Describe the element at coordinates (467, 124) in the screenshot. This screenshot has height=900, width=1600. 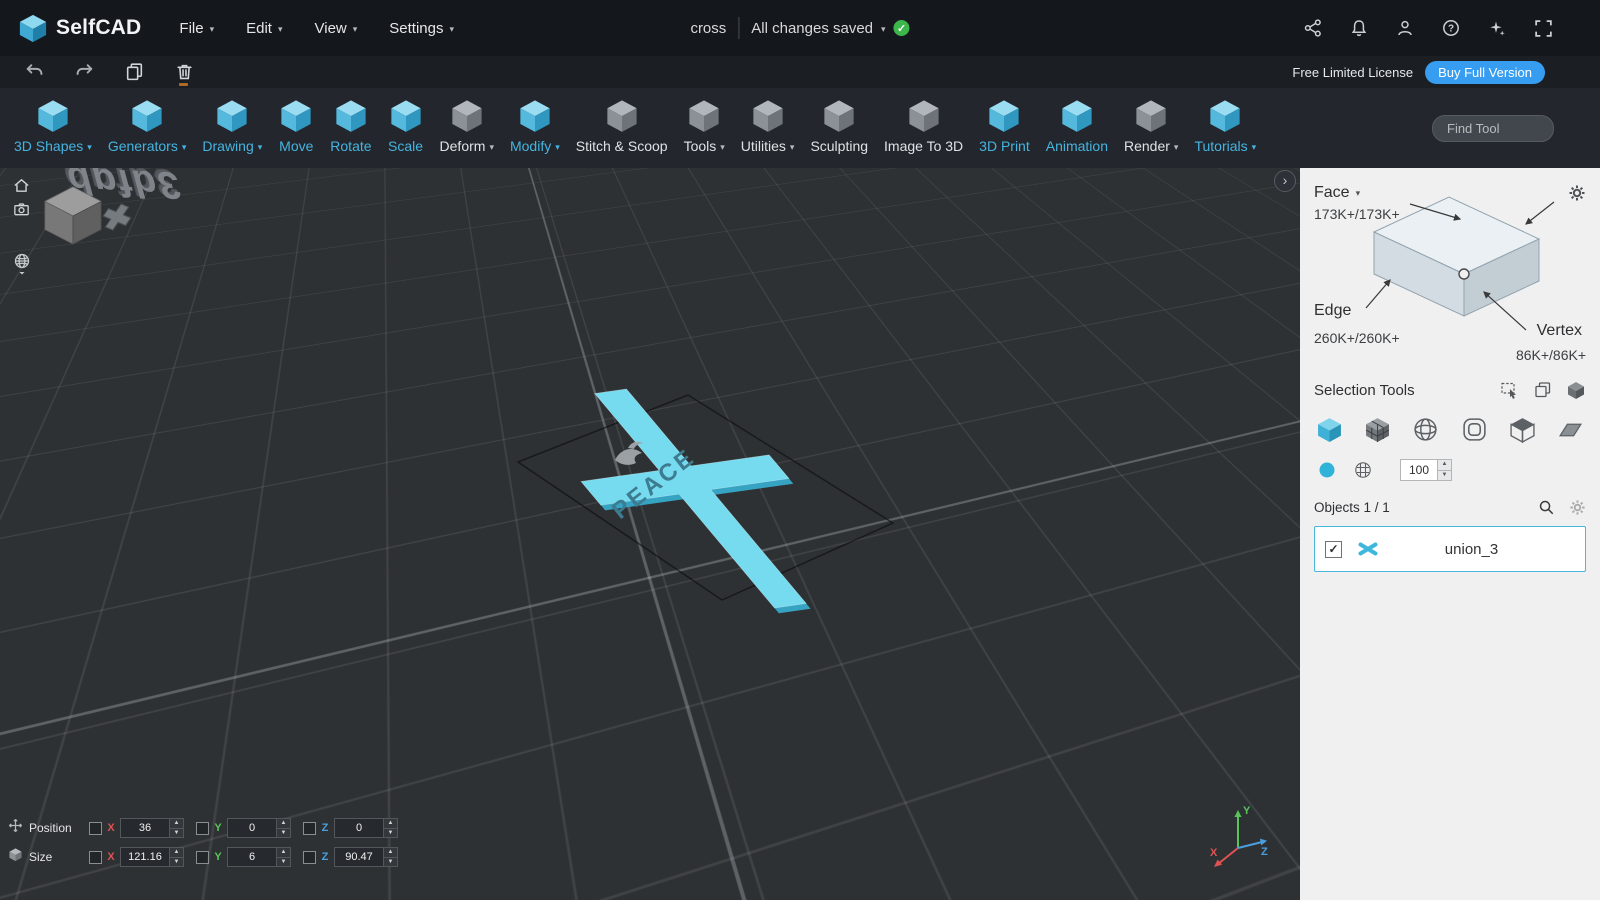
I see `tool-deform: Deform ▾` at that location.